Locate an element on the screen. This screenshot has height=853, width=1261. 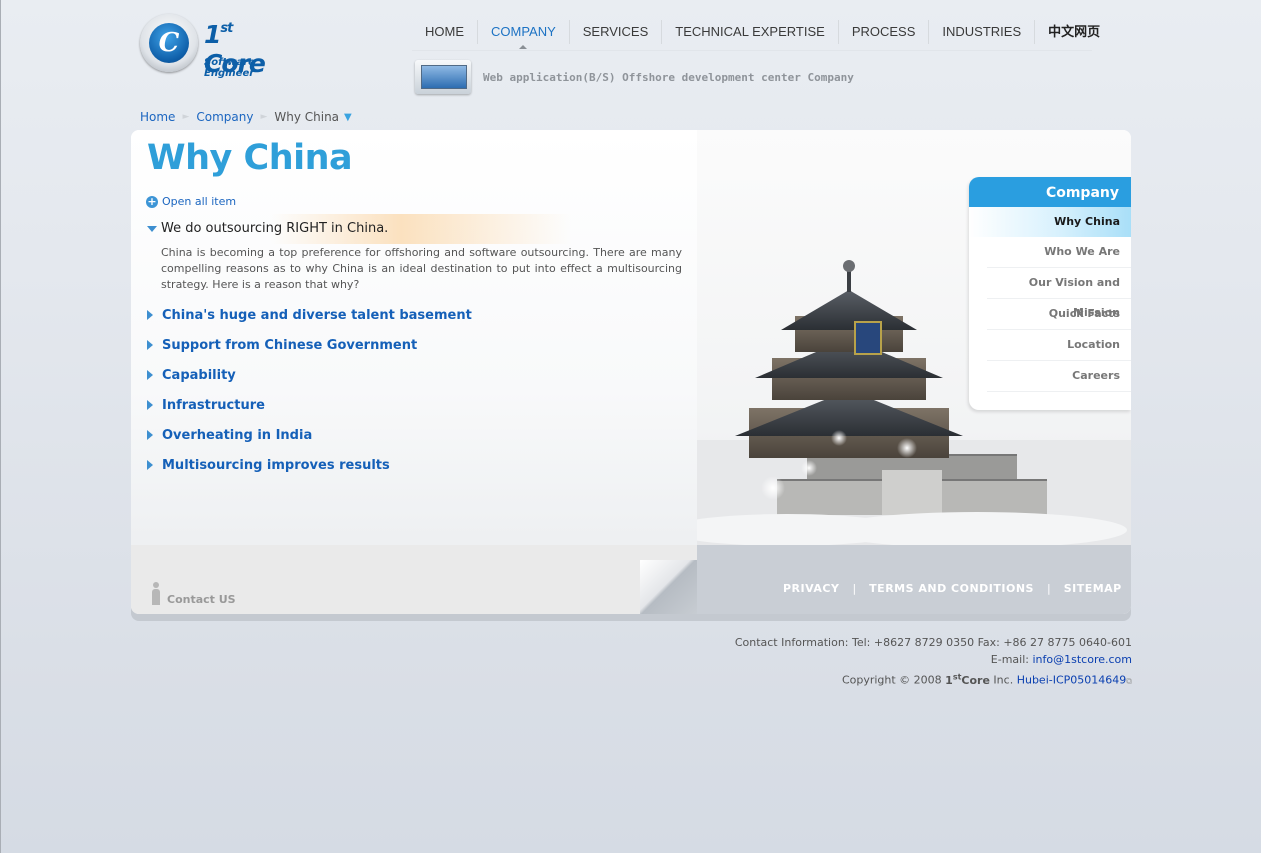
footer-links: PRIVACY | TERMS AND CONDITIONS | SITEMAP is located at coordinates (952, 588).